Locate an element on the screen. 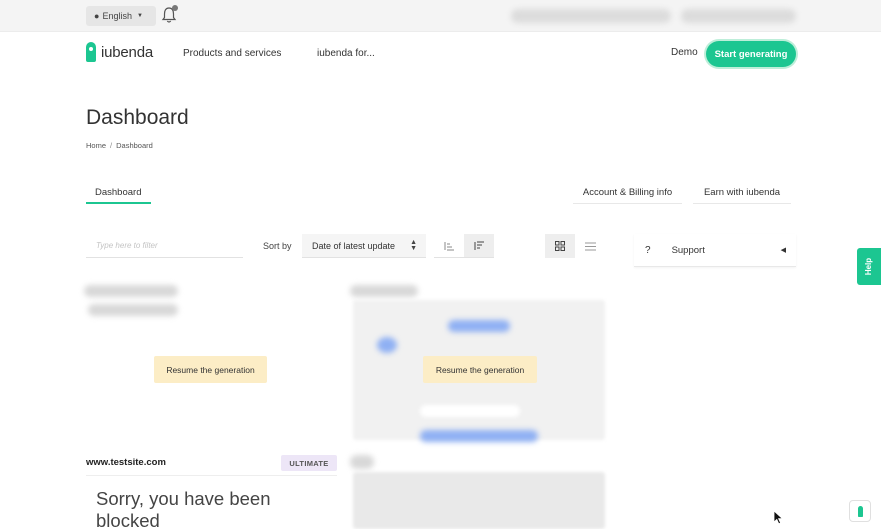  plan-badge: ULTIMATE is located at coordinates (309, 463).